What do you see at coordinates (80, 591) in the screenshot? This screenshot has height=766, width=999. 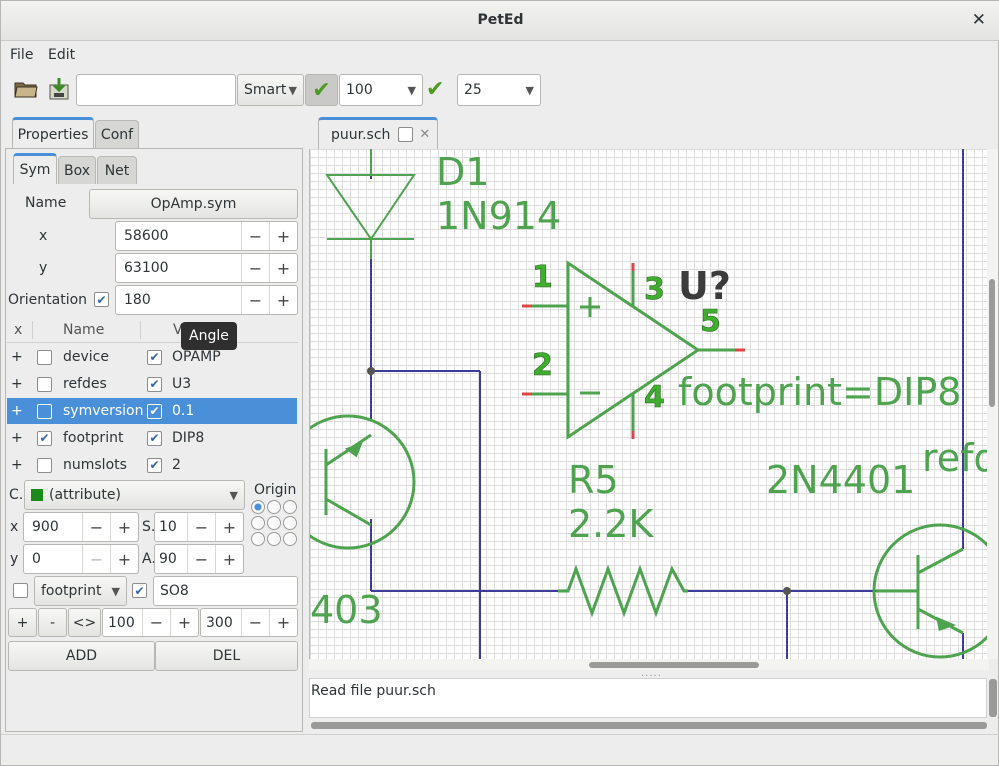 I see `attr-name-combo: footprint ▼` at bounding box center [80, 591].